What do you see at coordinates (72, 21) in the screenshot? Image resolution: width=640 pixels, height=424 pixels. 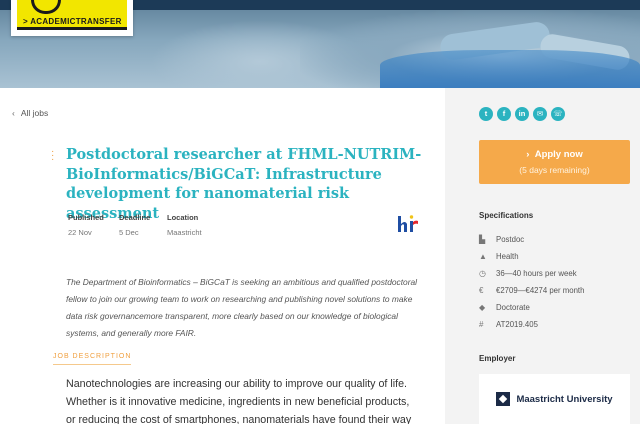 I see `logo-text: > ACADEMICTRANSFER` at bounding box center [72, 21].